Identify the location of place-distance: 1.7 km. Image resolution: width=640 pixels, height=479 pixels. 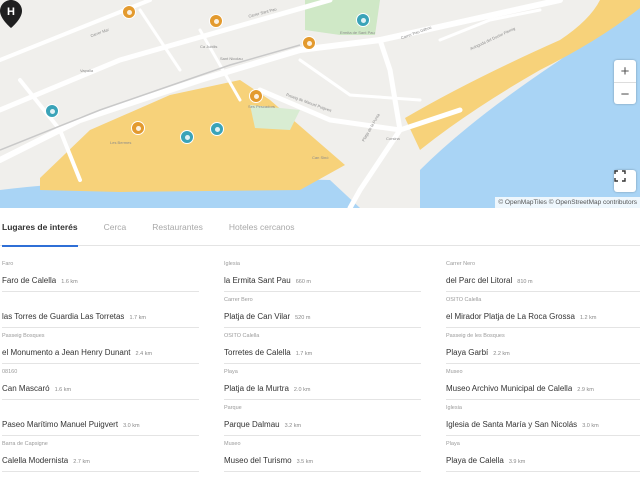
(137, 318).